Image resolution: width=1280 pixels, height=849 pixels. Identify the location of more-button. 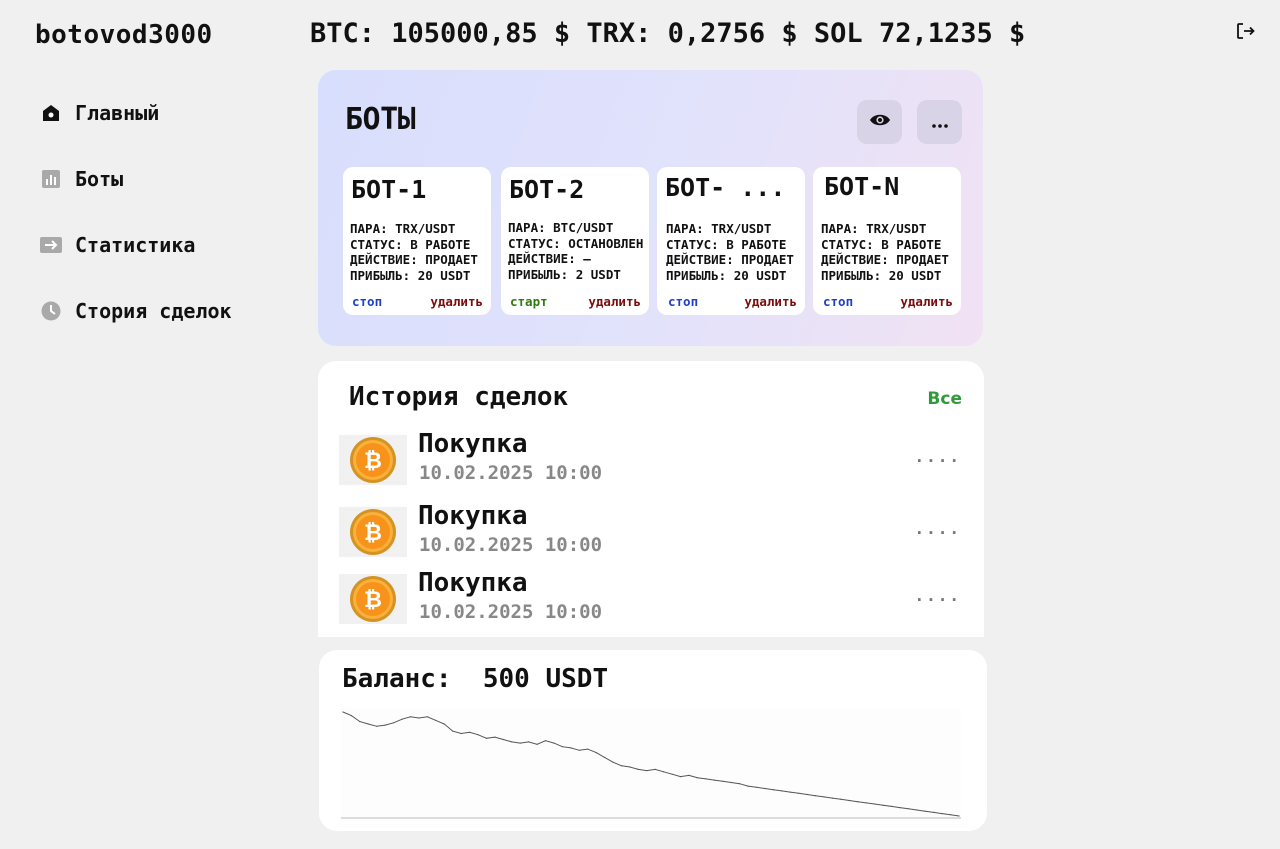
(939, 122).